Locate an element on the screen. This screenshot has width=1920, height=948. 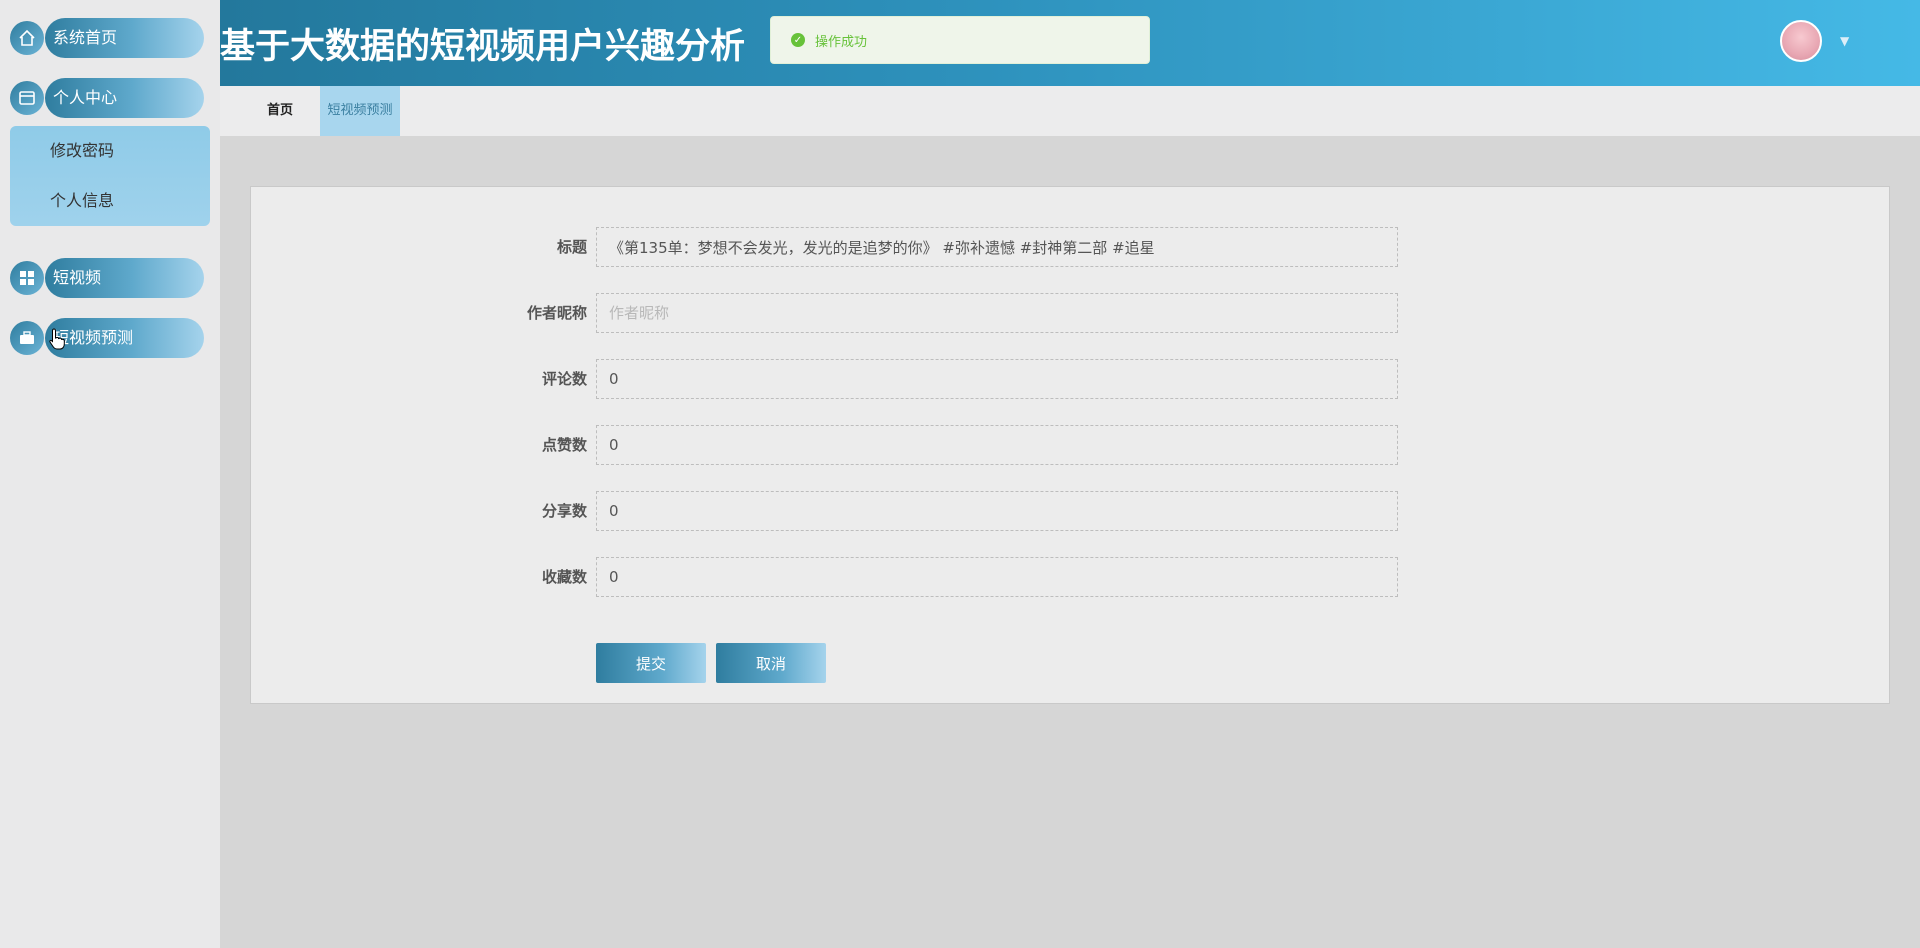
form-row-favorites: 收藏数 is located at coordinates (1071, 577).